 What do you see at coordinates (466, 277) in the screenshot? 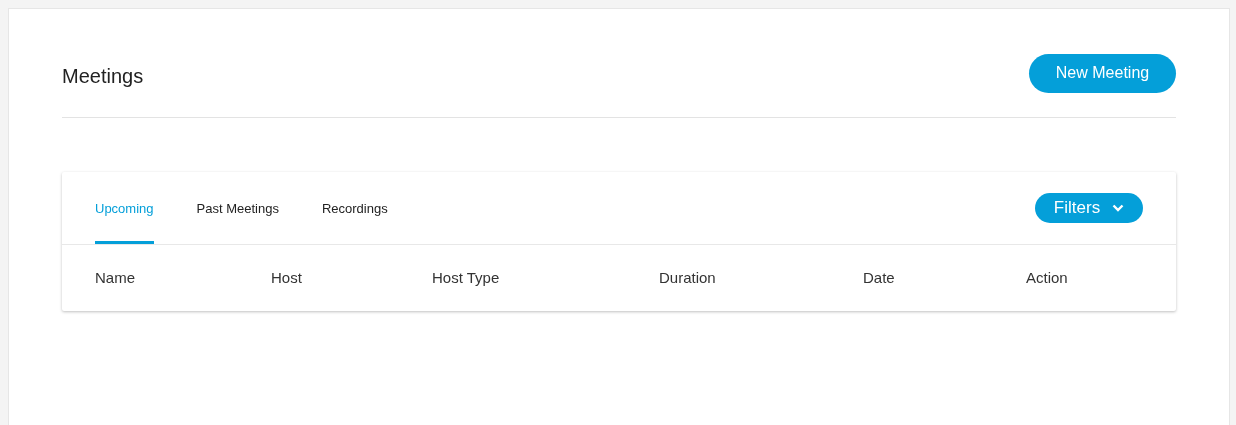
I see `column-header: Host Type` at bounding box center [466, 277].